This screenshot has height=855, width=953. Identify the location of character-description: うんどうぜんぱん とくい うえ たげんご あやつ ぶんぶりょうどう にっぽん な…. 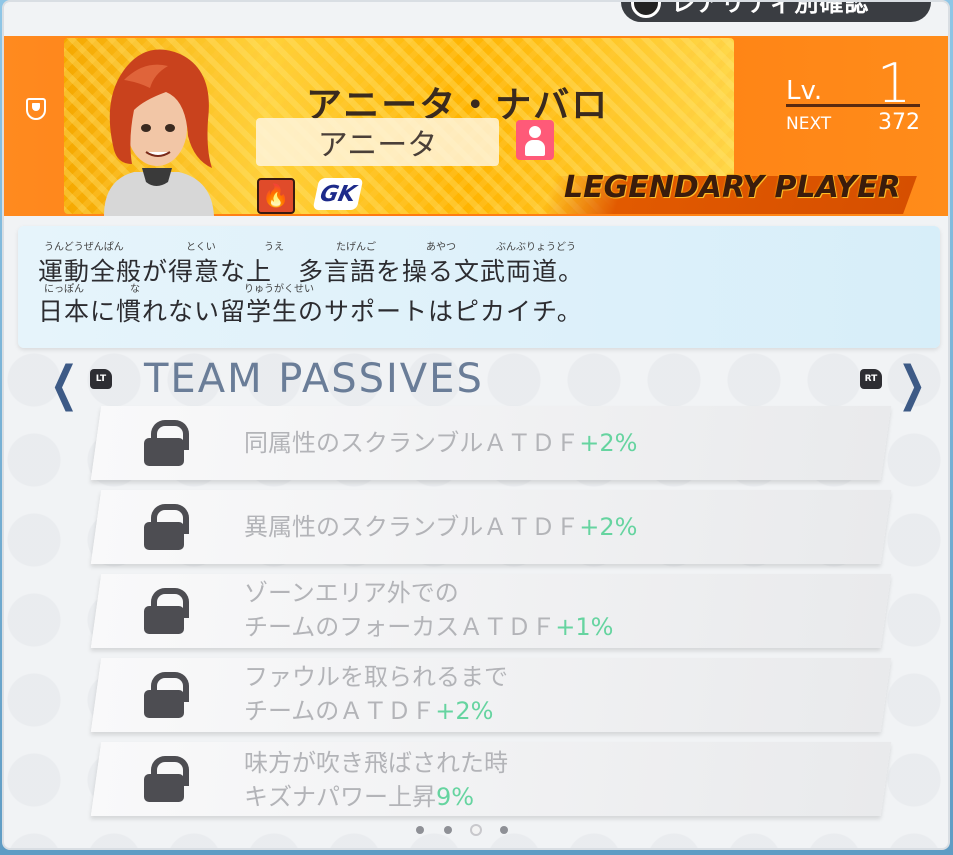
(479, 287).